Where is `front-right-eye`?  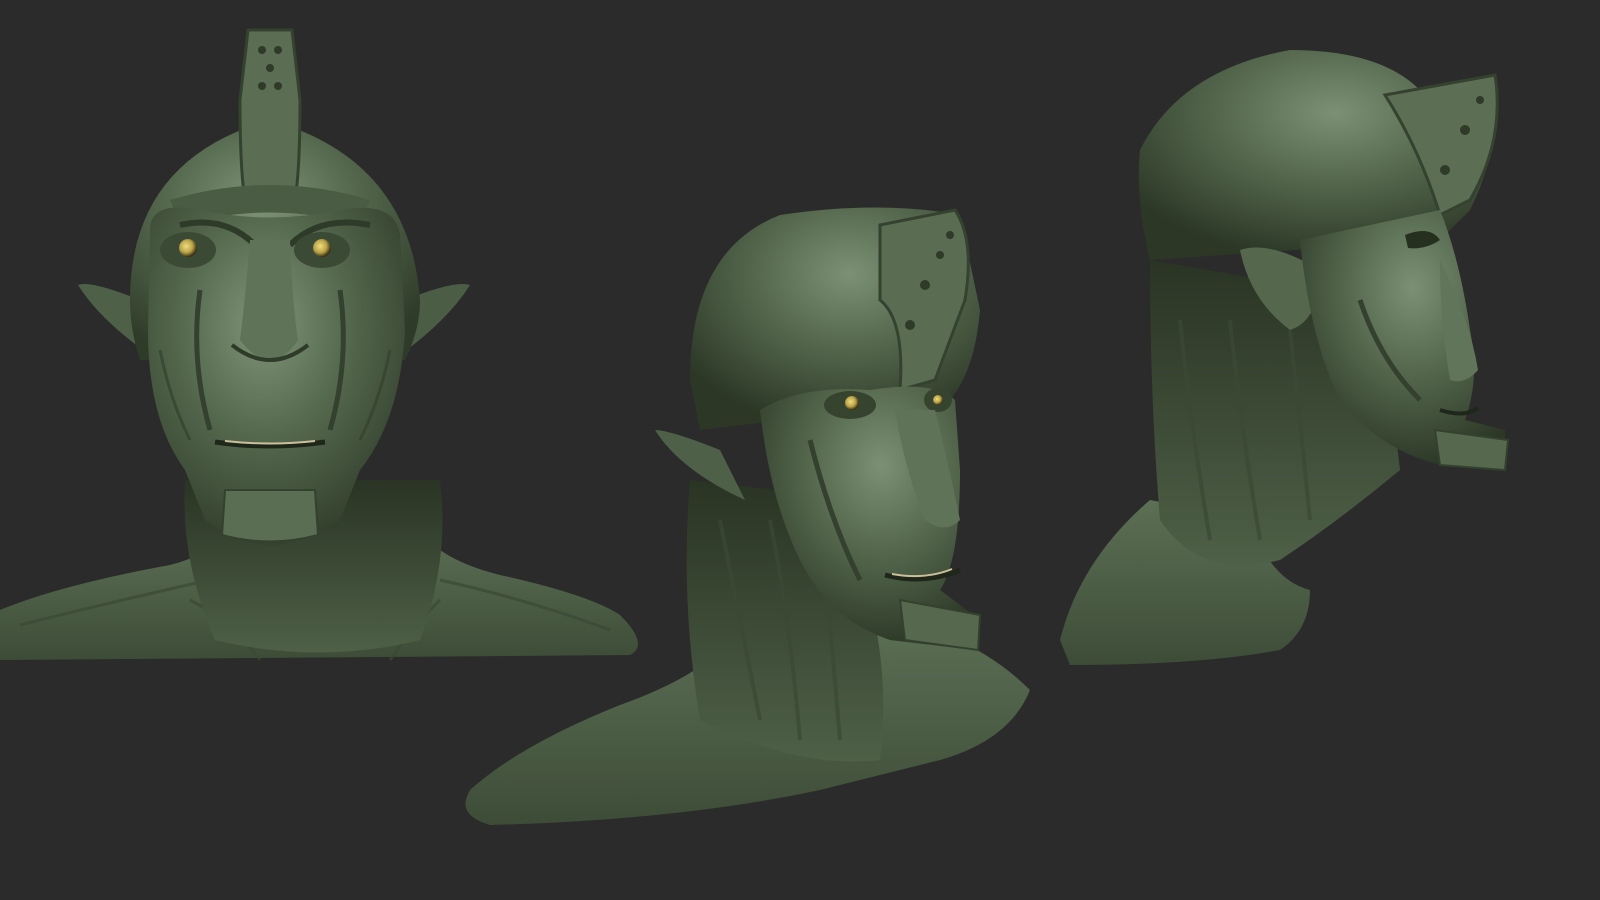 front-right-eye is located at coordinates (322, 248).